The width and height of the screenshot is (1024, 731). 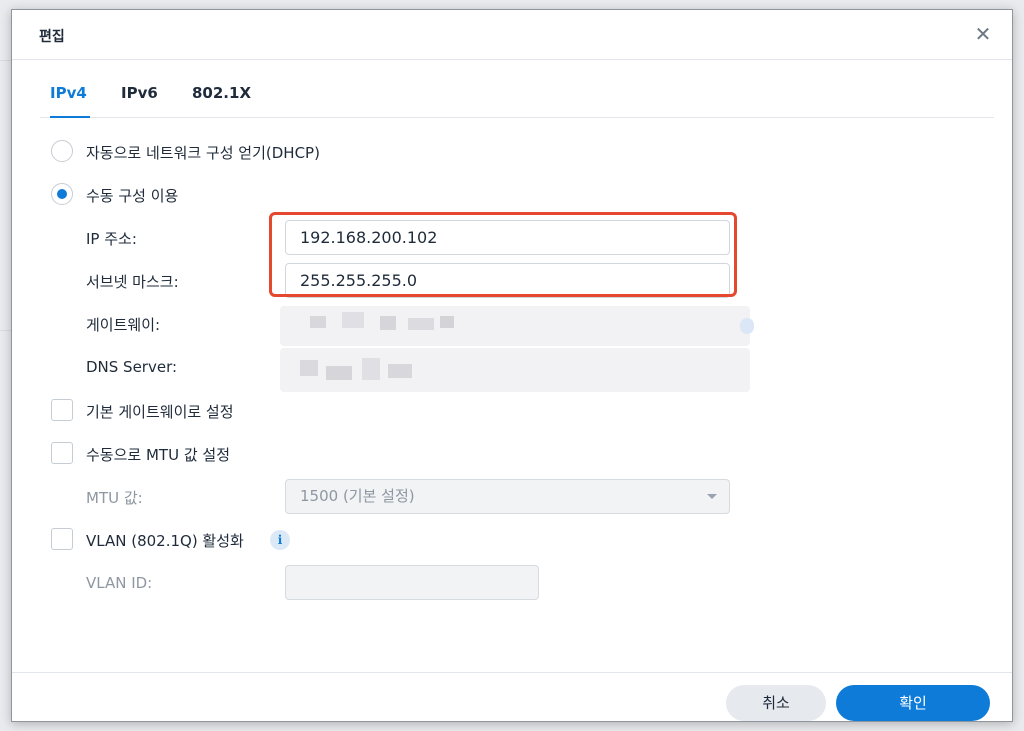 I want to click on manual-mtu-checkbox, so click(x=62, y=453).